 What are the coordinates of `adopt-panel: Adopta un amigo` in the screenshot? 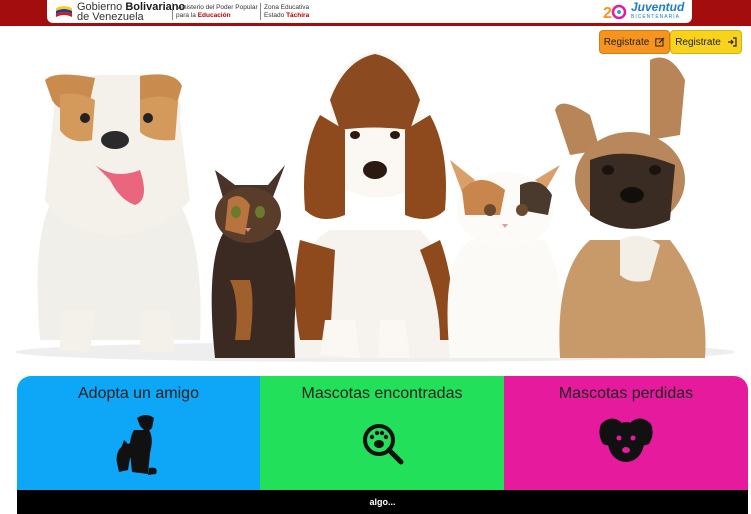 It's located at (138, 433).